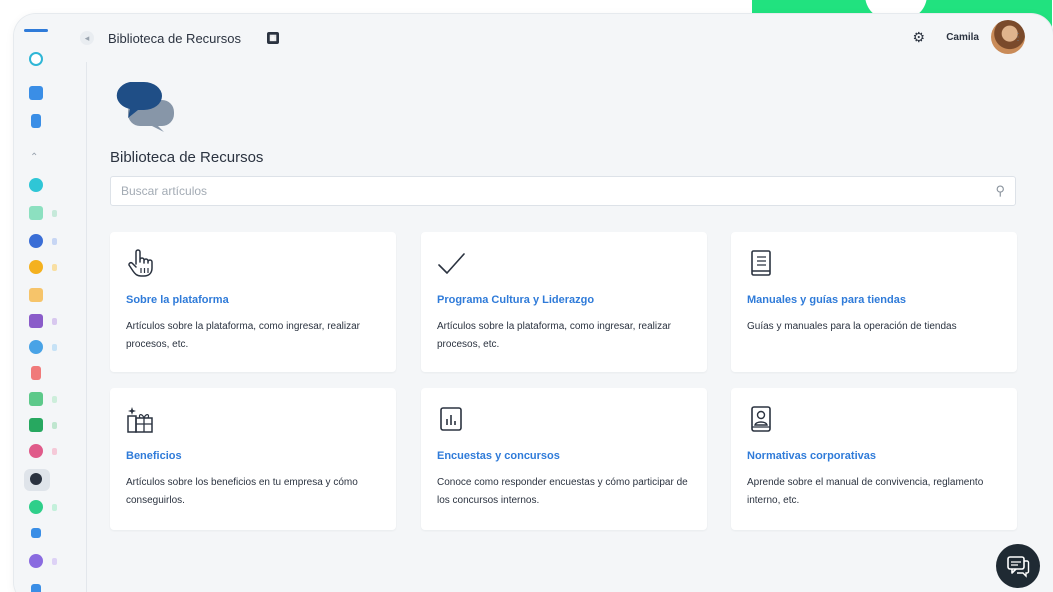 This screenshot has height=592, width=1053. What do you see at coordinates (761, 263) in the screenshot?
I see `book-icon` at bounding box center [761, 263].